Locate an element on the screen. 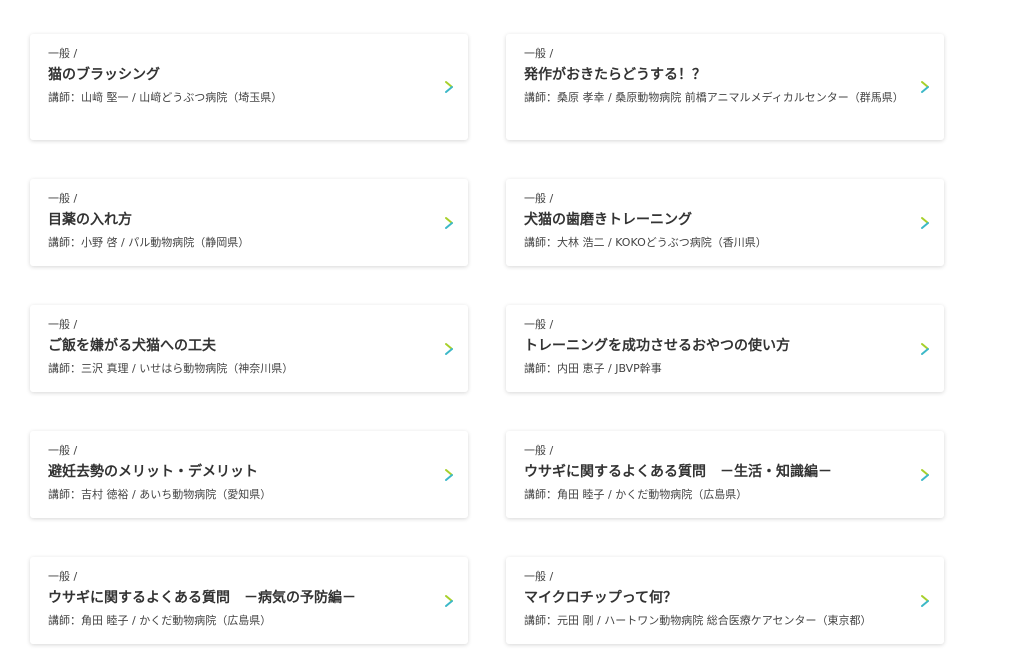 The image size is (1024, 665). card-title: 発作がおきたらどうする！？ is located at coordinates (615, 75).